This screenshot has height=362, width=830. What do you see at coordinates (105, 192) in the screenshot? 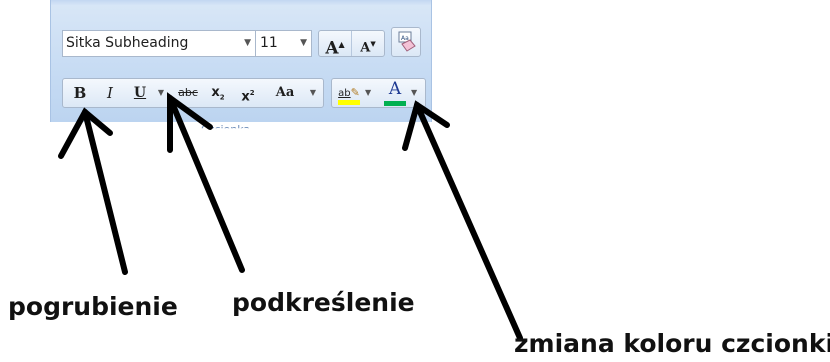
I see `bold-arrow` at bounding box center [105, 192].